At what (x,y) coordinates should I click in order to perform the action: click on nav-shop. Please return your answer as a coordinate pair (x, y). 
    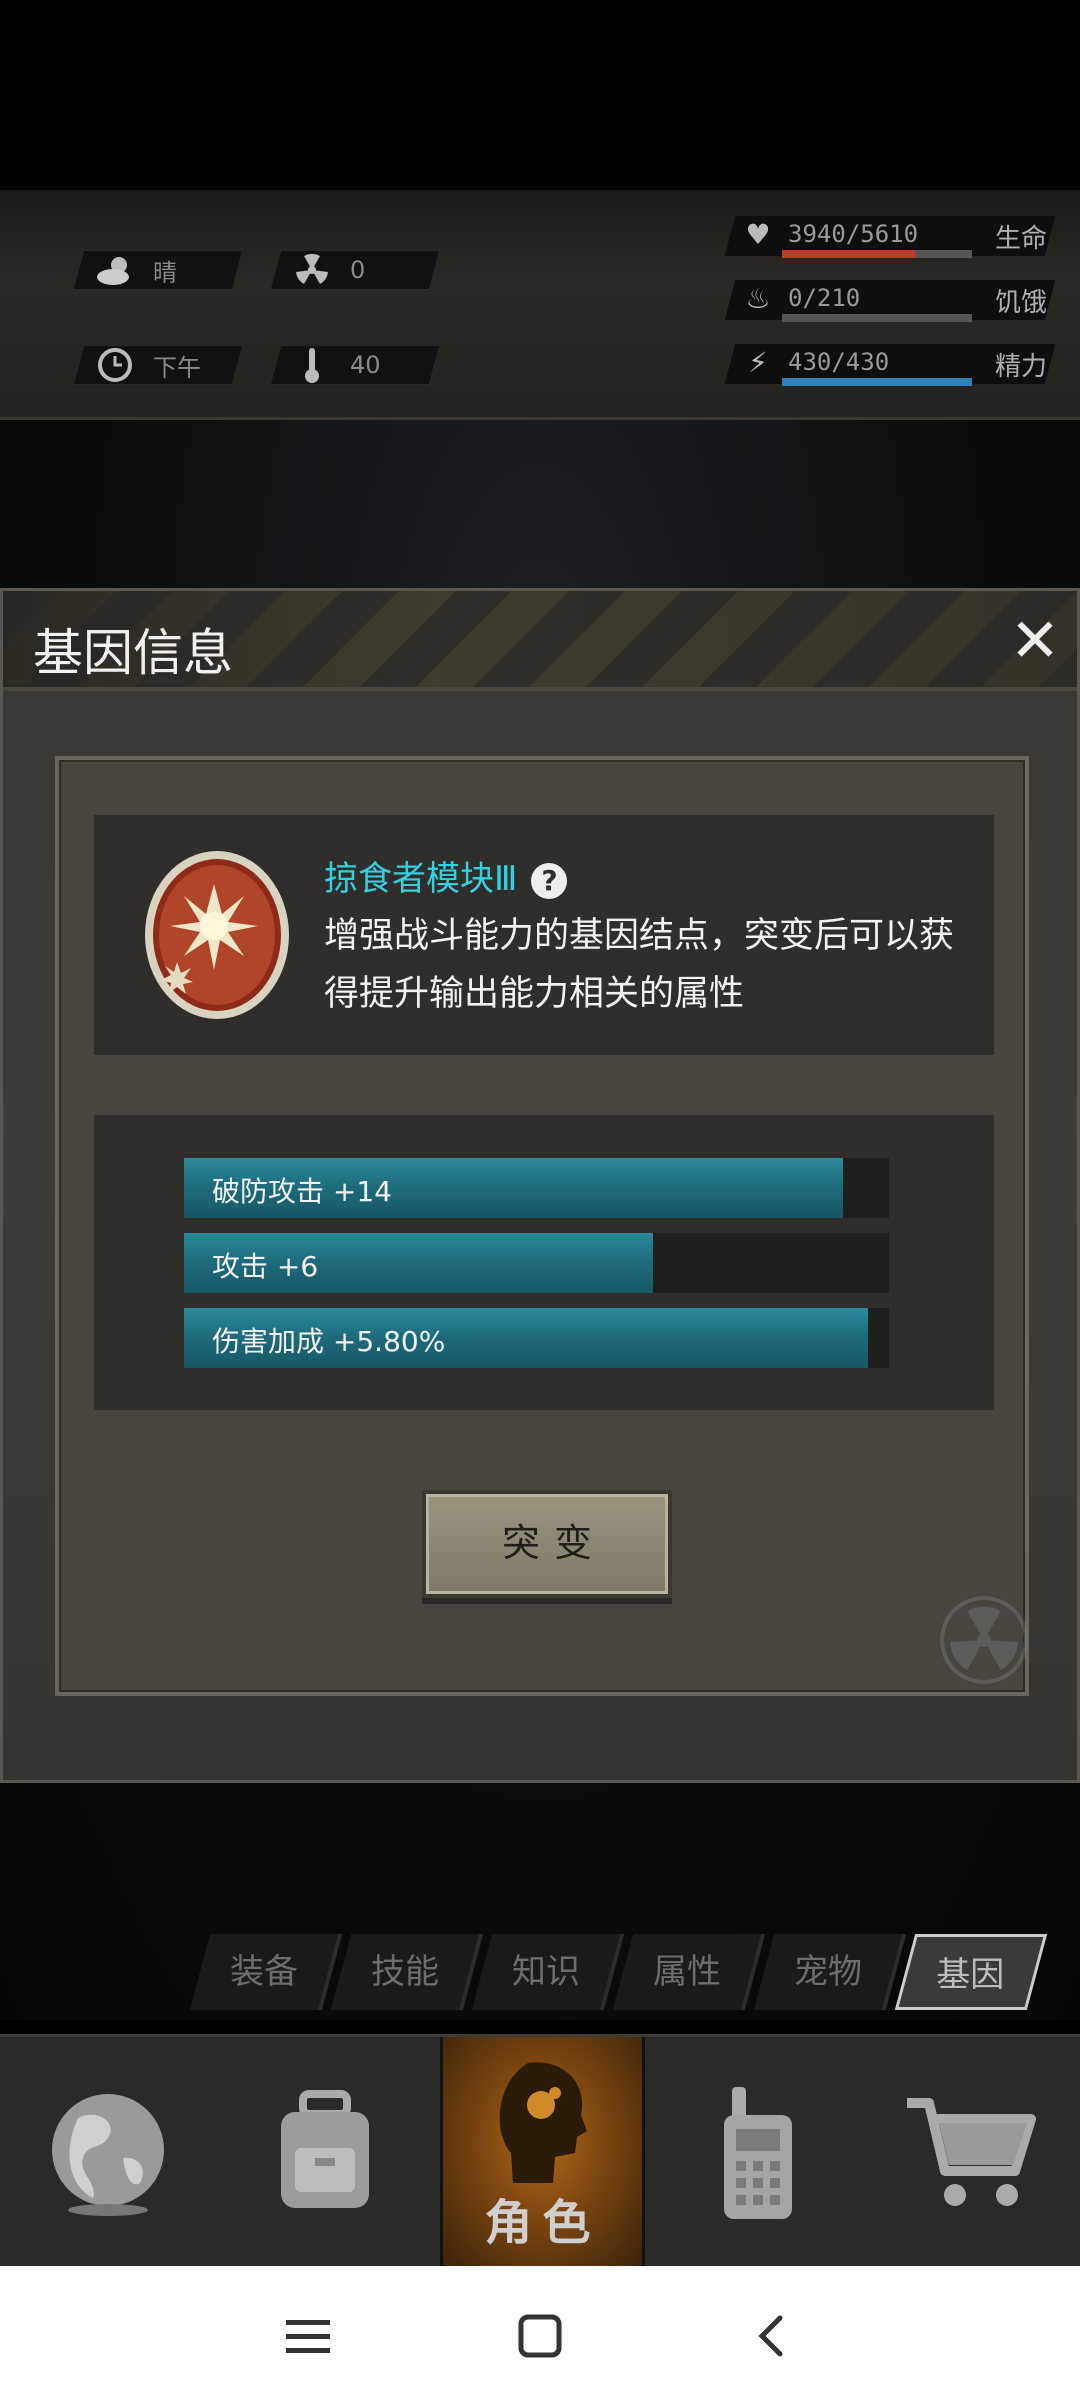
    Looking at the image, I should click on (972, 2153).